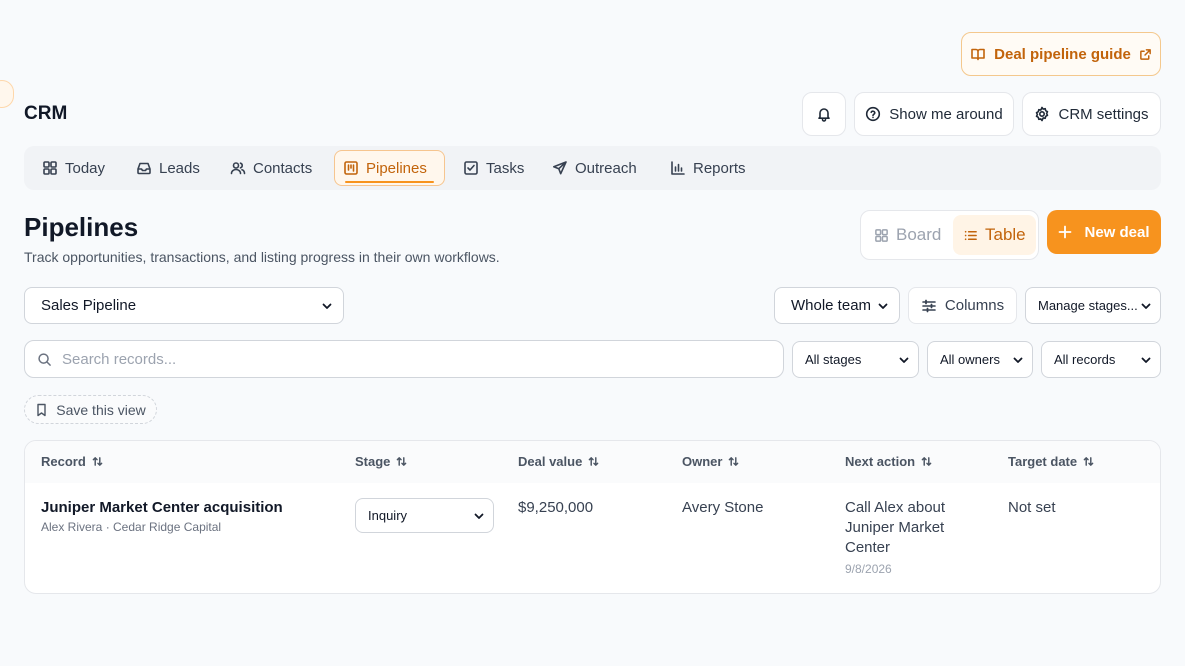 Image resolution: width=1185 pixels, height=666 pixels. Describe the element at coordinates (373, 461) in the screenshot. I see `column-header-label: Stage` at that location.